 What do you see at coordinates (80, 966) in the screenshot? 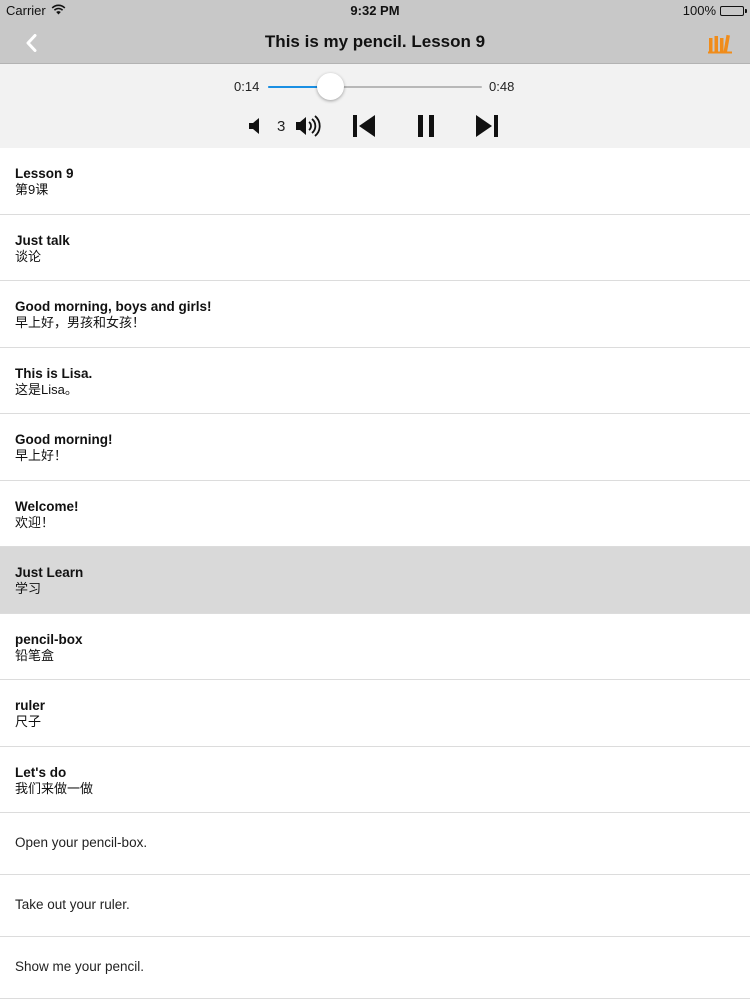
I see `item-text: Show me your pencil.` at bounding box center [80, 966].